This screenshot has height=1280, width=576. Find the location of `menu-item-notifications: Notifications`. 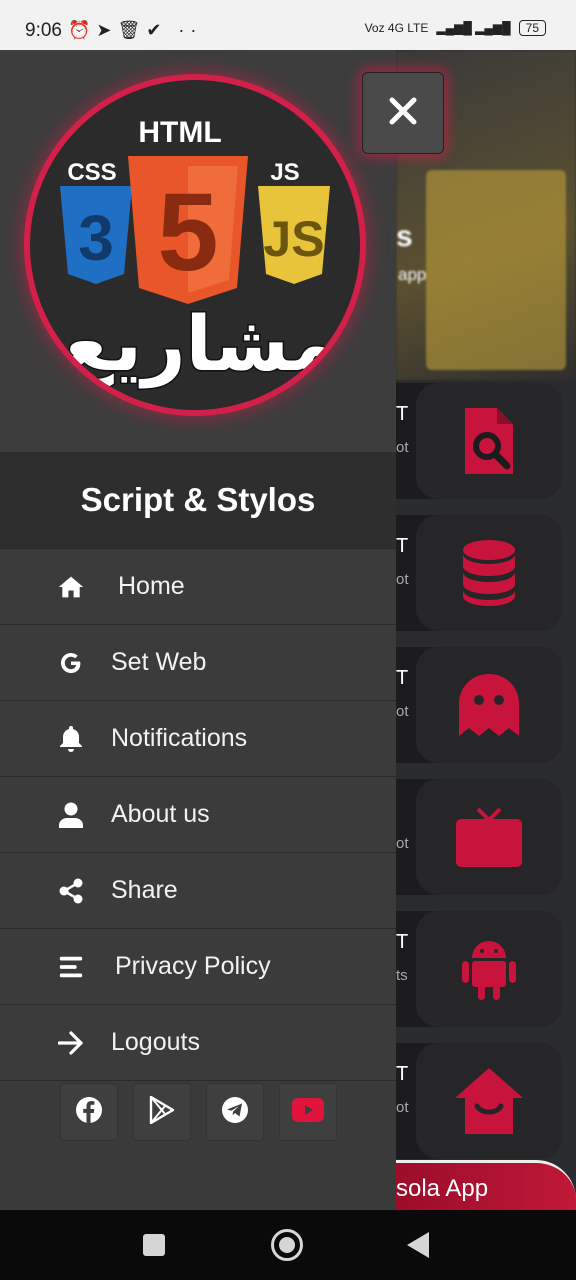

menu-item-notifications: Notifications is located at coordinates (198, 738).